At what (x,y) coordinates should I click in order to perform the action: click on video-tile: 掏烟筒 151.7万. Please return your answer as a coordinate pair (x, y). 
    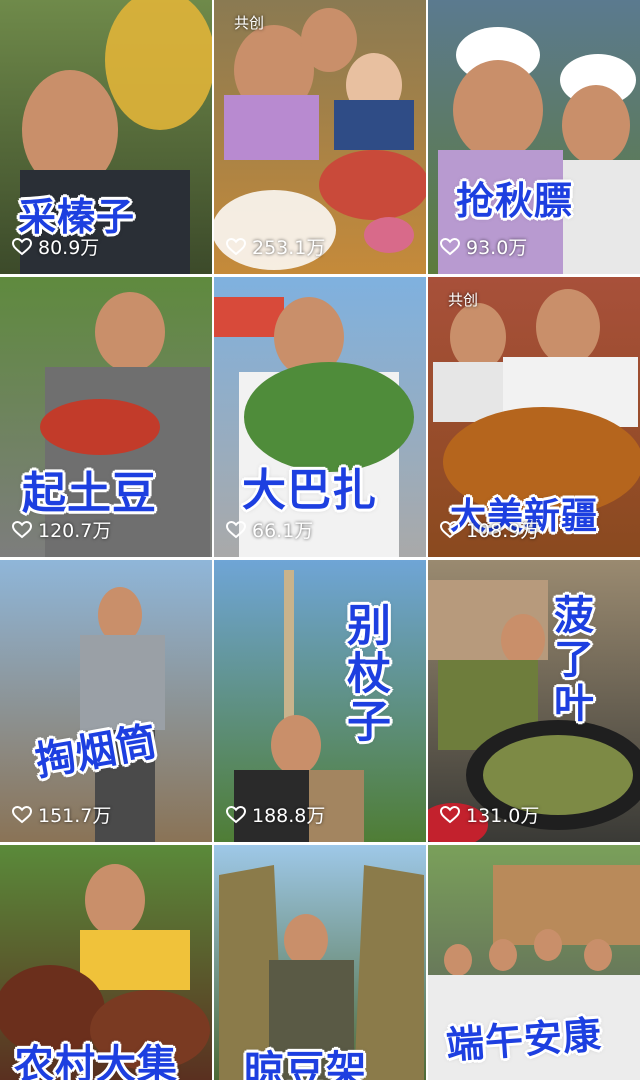
    Looking at the image, I should click on (106, 701).